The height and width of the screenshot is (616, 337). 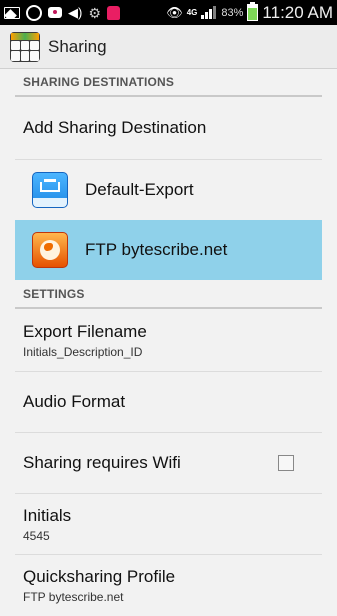 I want to click on system-icons: 👁 4G 83% 11:20 AM, so click(x=251, y=12).